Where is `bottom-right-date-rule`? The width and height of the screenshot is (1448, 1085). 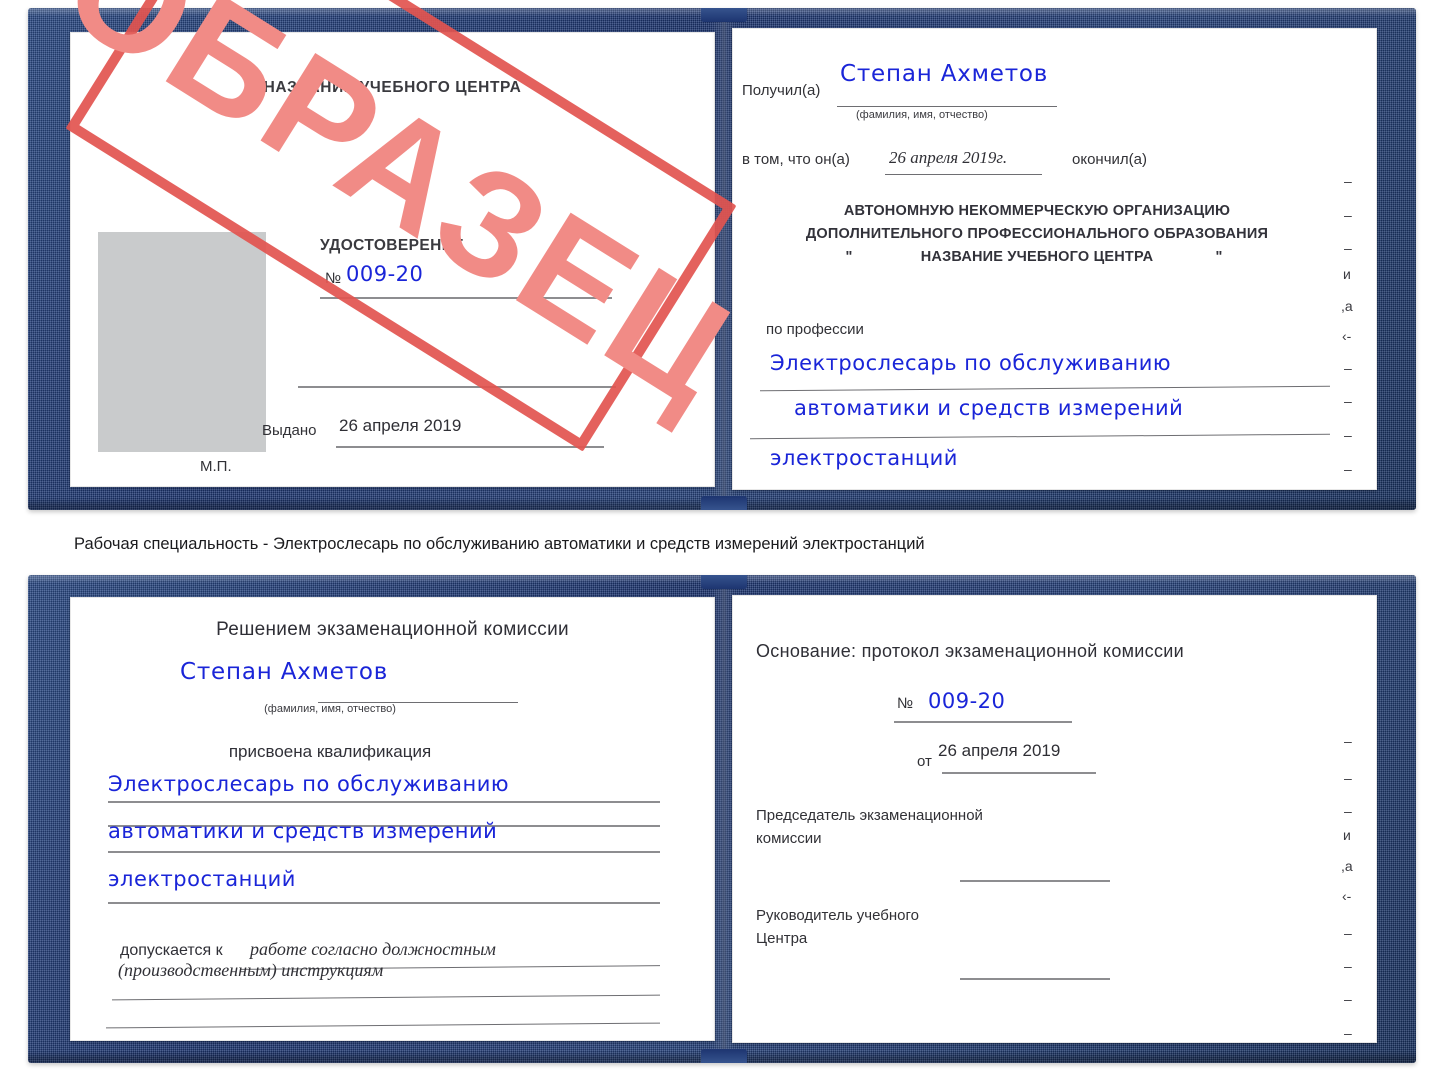 bottom-right-date-rule is located at coordinates (1019, 773).